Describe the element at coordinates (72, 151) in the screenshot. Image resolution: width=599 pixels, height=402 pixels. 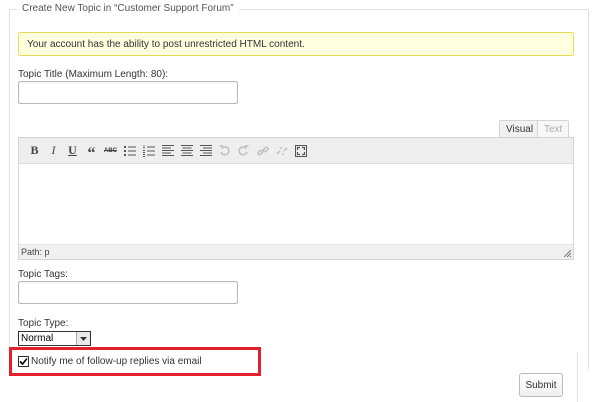
I see `underline-icon: U` at that location.